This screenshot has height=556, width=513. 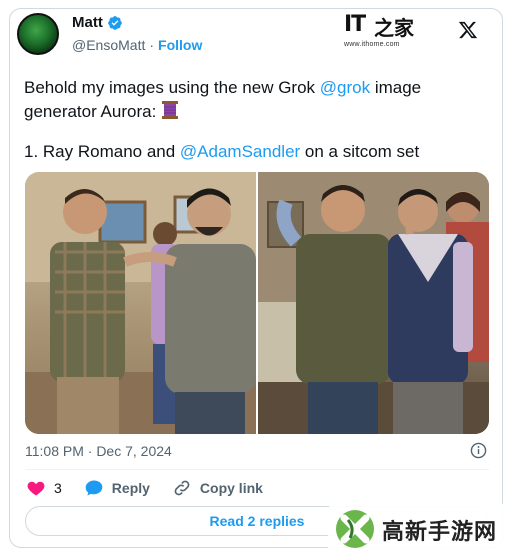 What do you see at coordinates (155, 488) in the screenshot?
I see `action-bar: 3 Reply Copy link` at bounding box center [155, 488].